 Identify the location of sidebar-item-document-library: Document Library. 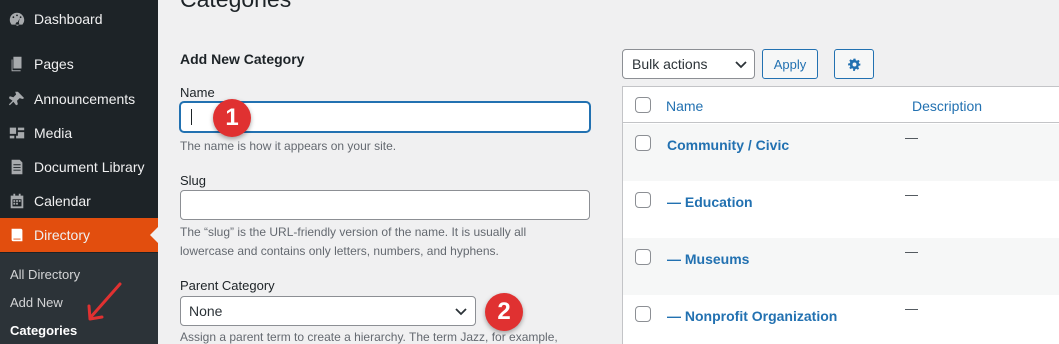
(79, 167).